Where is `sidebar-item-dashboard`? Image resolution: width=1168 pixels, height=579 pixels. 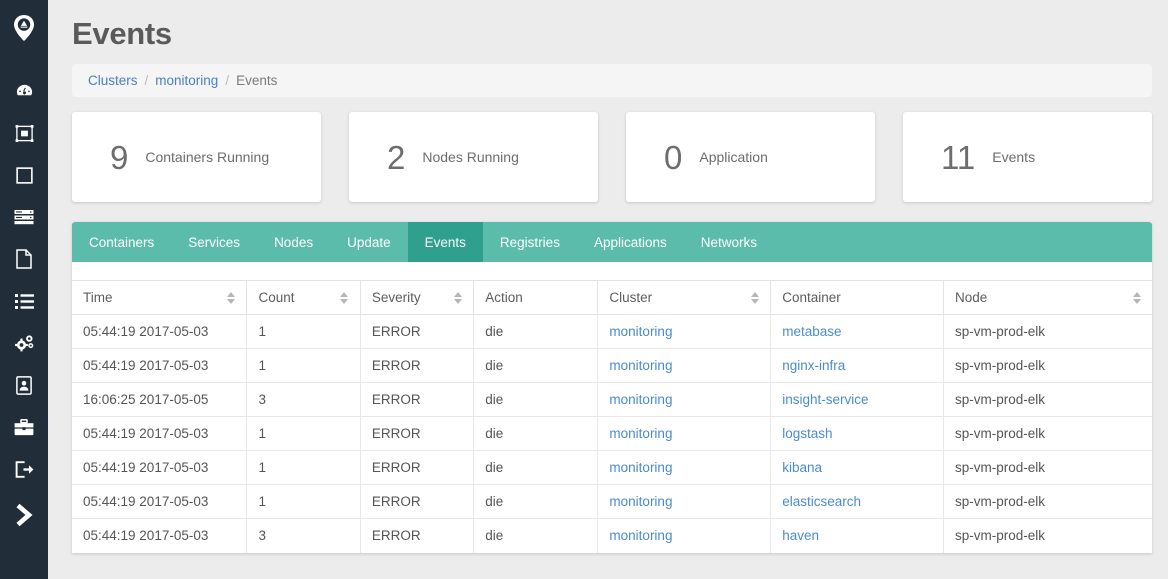
sidebar-item-dashboard is located at coordinates (24, 91).